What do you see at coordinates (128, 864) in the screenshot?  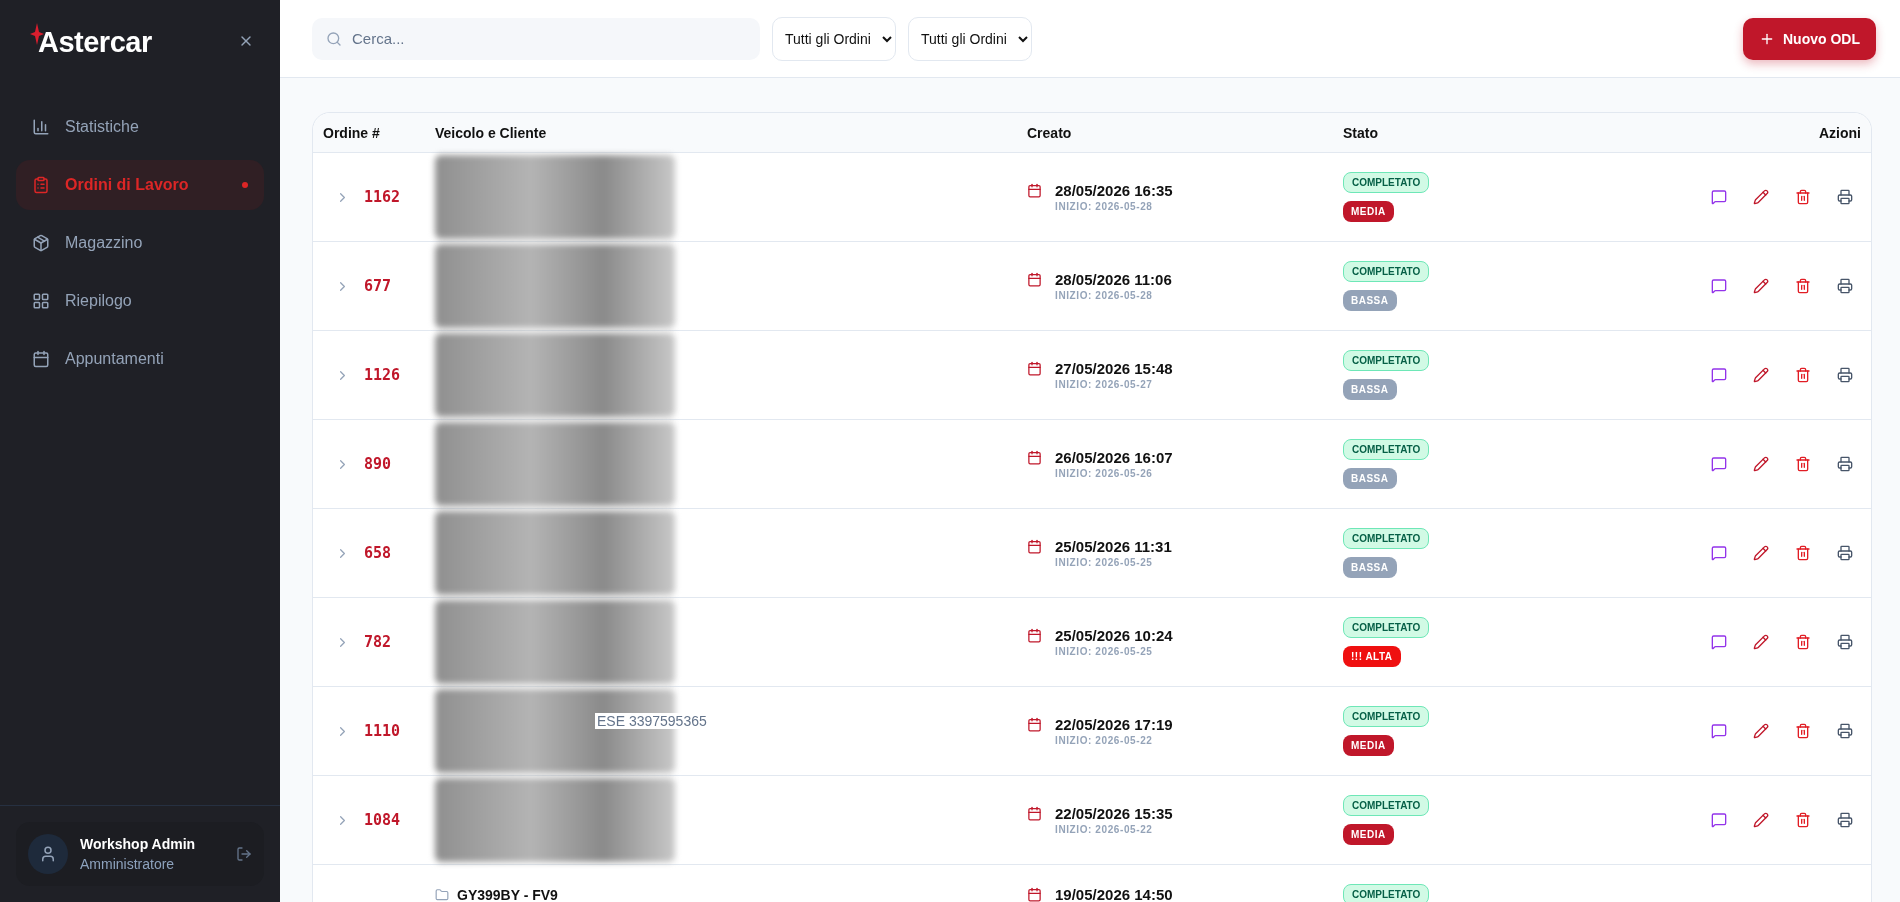 I see `user-role: Amministratore` at bounding box center [128, 864].